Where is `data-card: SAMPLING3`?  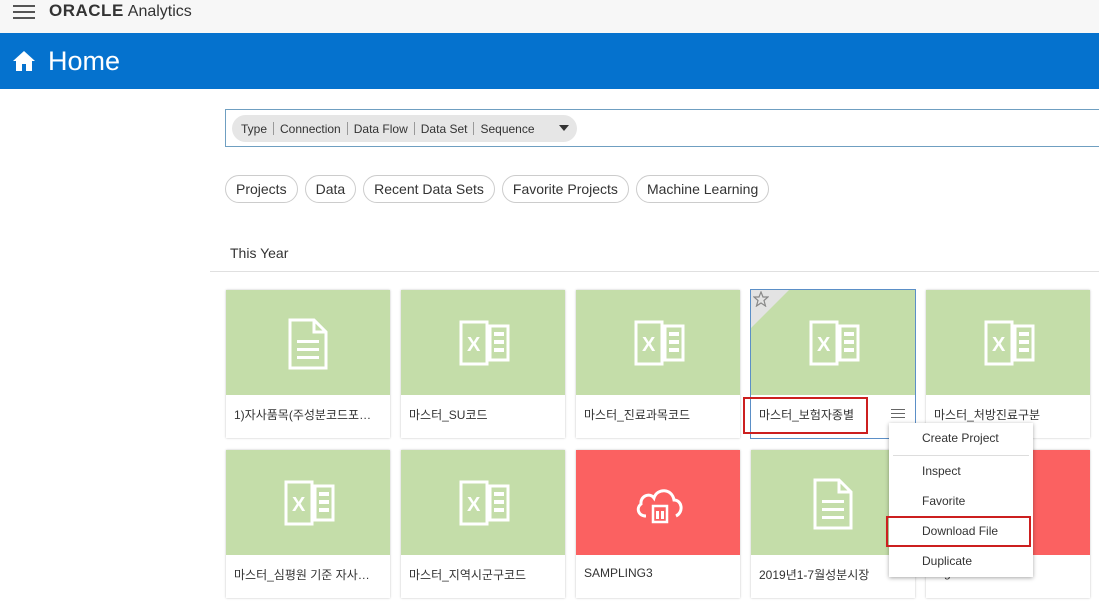
data-card: SAMPLING3 is located at coordinates (658, 524).